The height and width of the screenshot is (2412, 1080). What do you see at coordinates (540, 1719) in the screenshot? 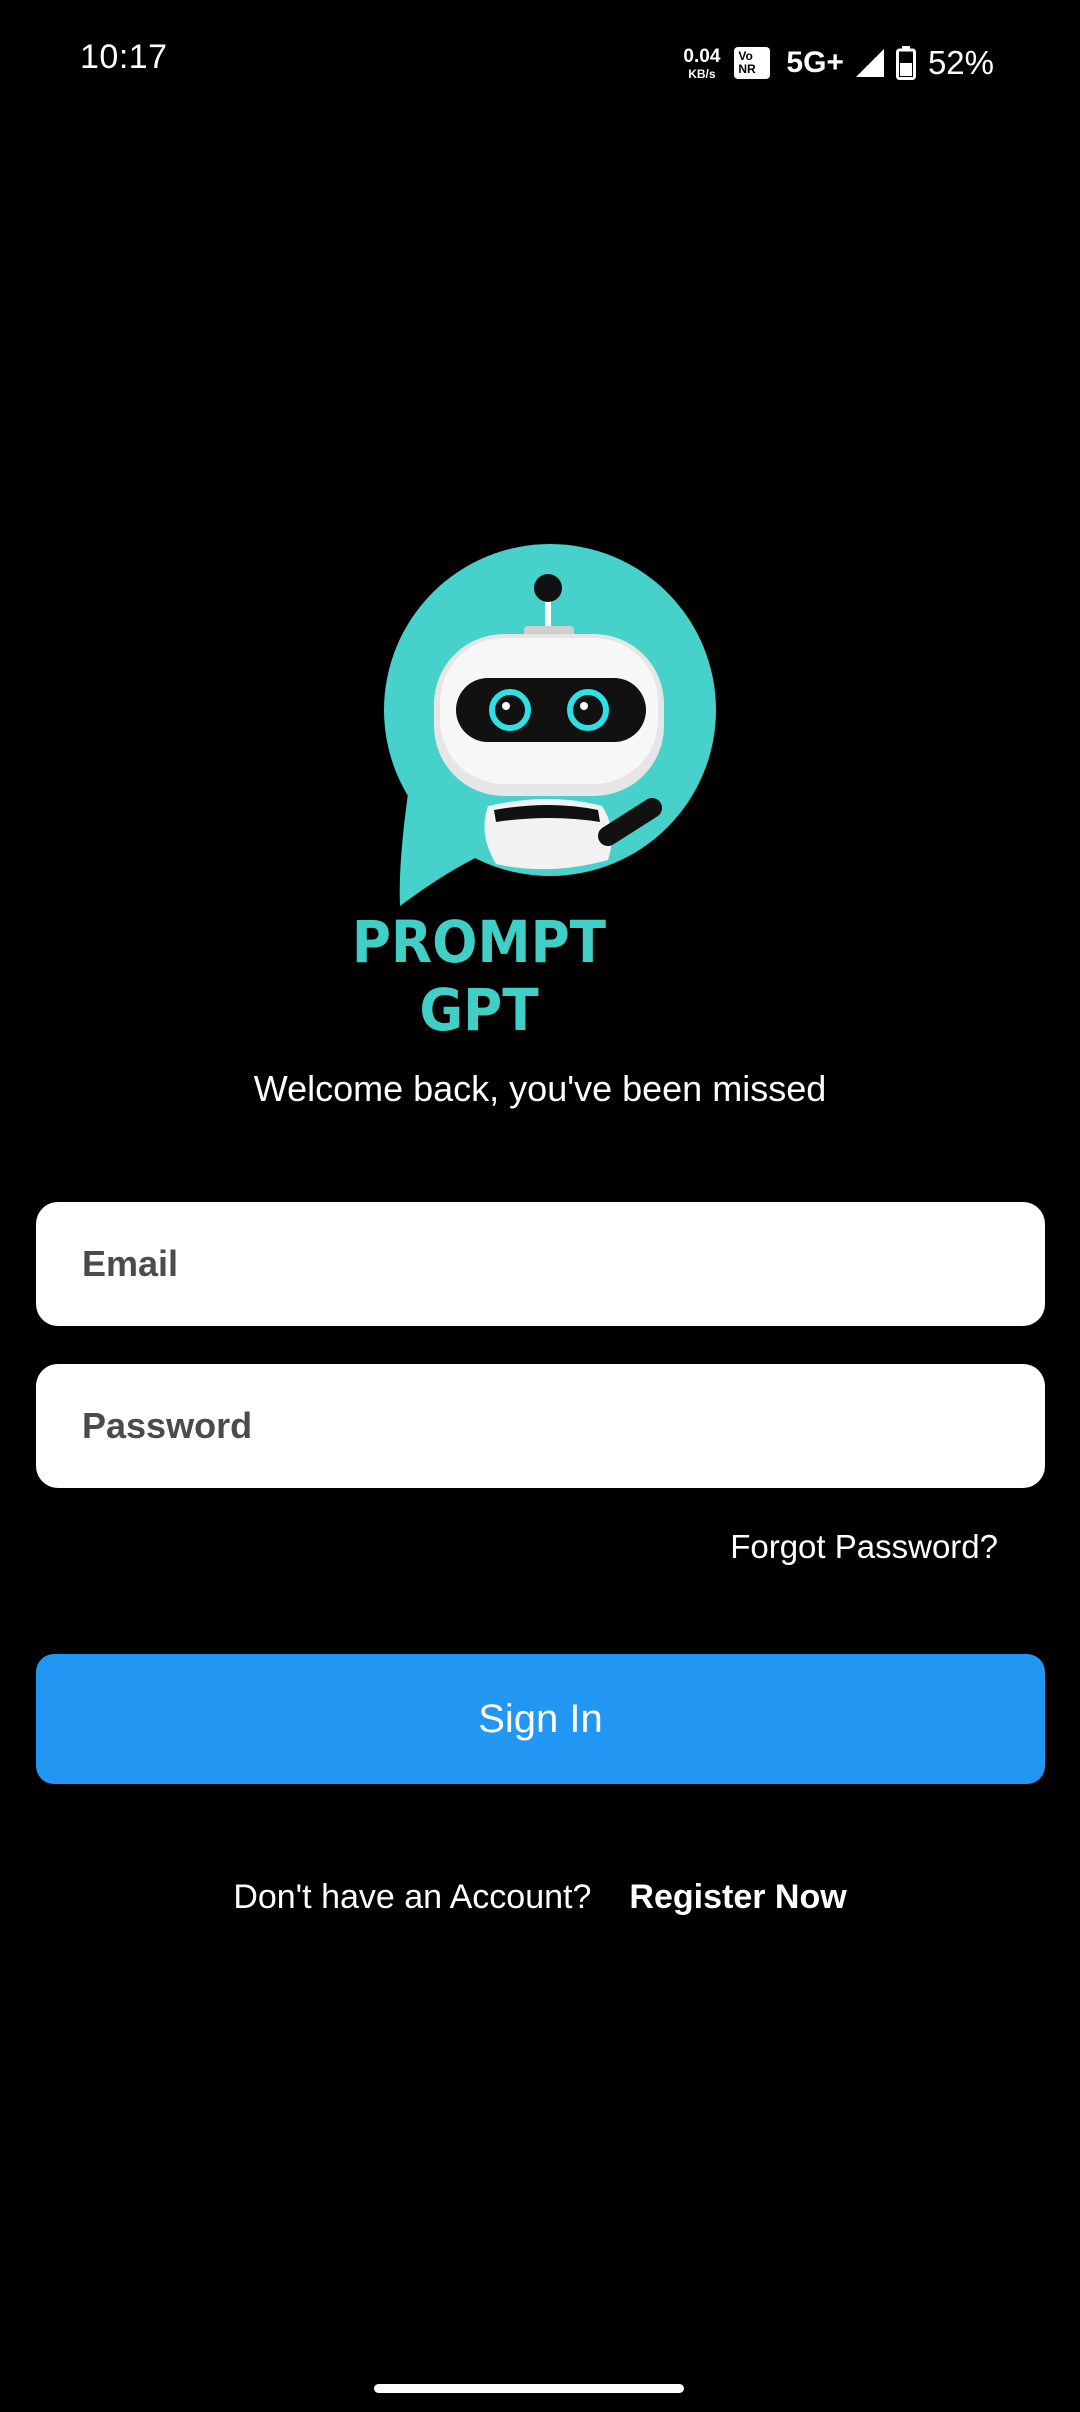
I see `sign-in-button: Sign In` at bounding box center [540, 1719].